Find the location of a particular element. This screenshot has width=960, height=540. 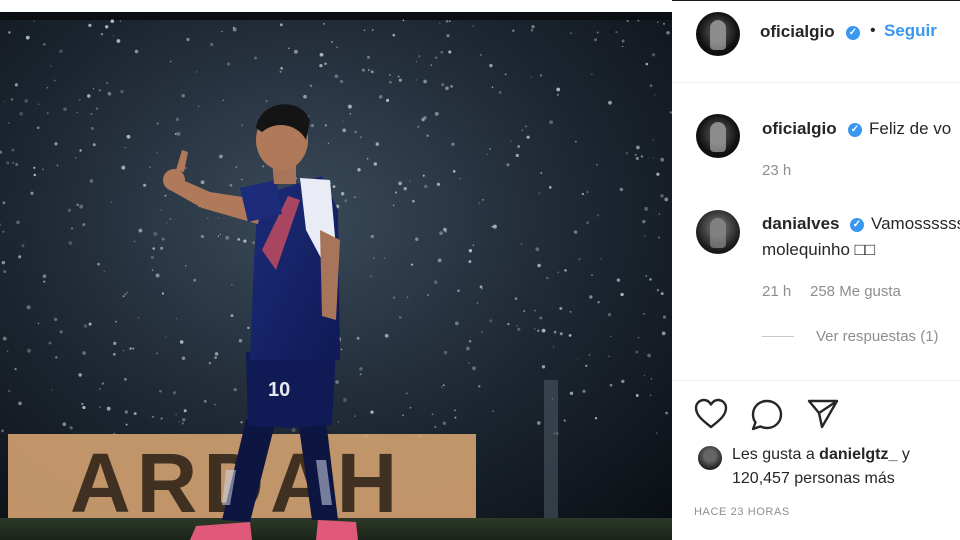

comment-username: oficialgio is located at coordinates (799, 129).